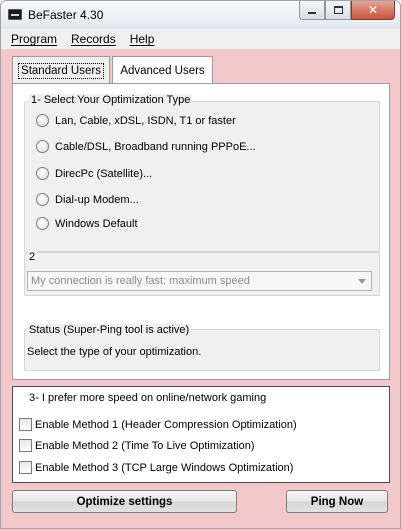 The image size is (401, 529). Describe the element at coordinates (15, 14) in the screenshot. I see `app-icon` at that location.